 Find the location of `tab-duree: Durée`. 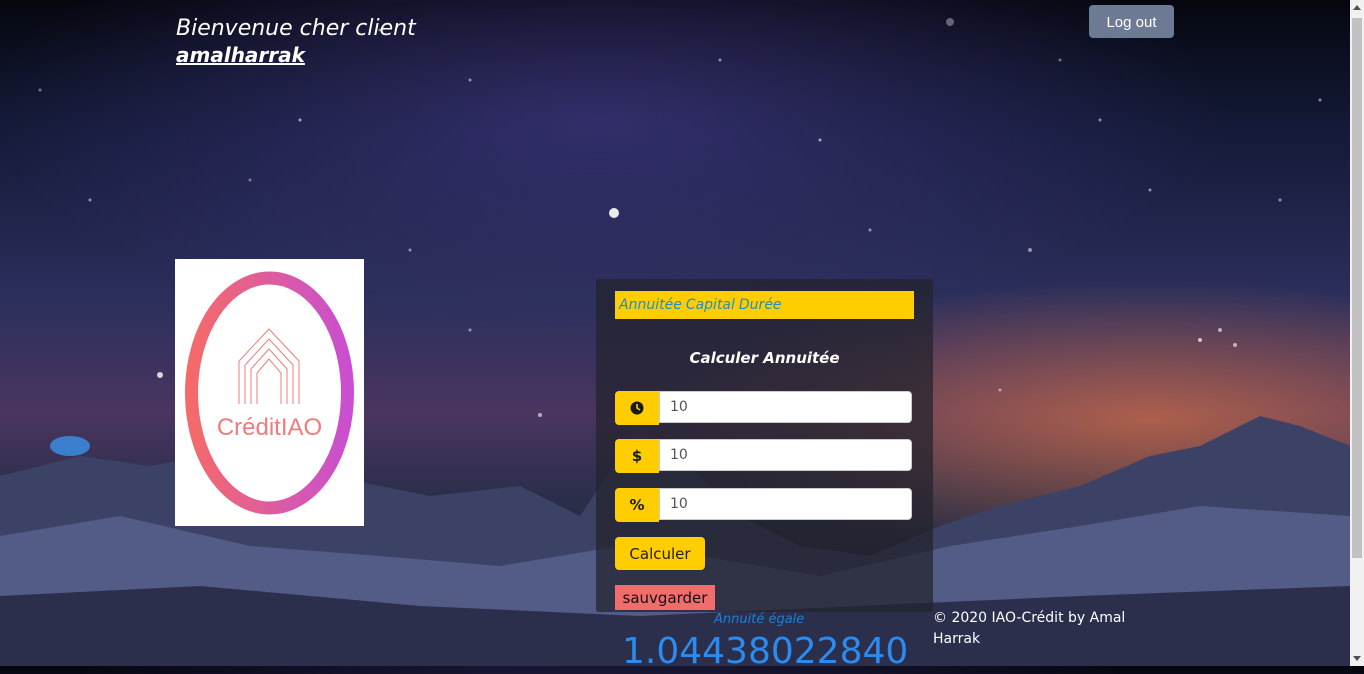

tab-duree: Durée is located at coordinates (760, 305).